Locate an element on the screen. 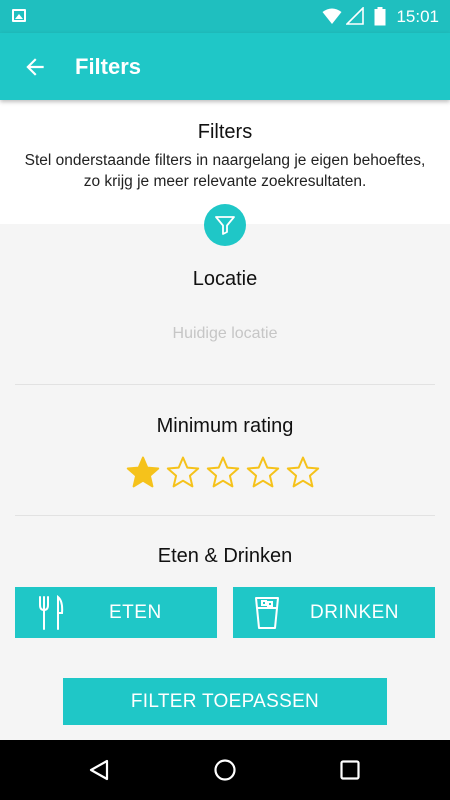  home-nav-icon is located at coordinates (225, 770).